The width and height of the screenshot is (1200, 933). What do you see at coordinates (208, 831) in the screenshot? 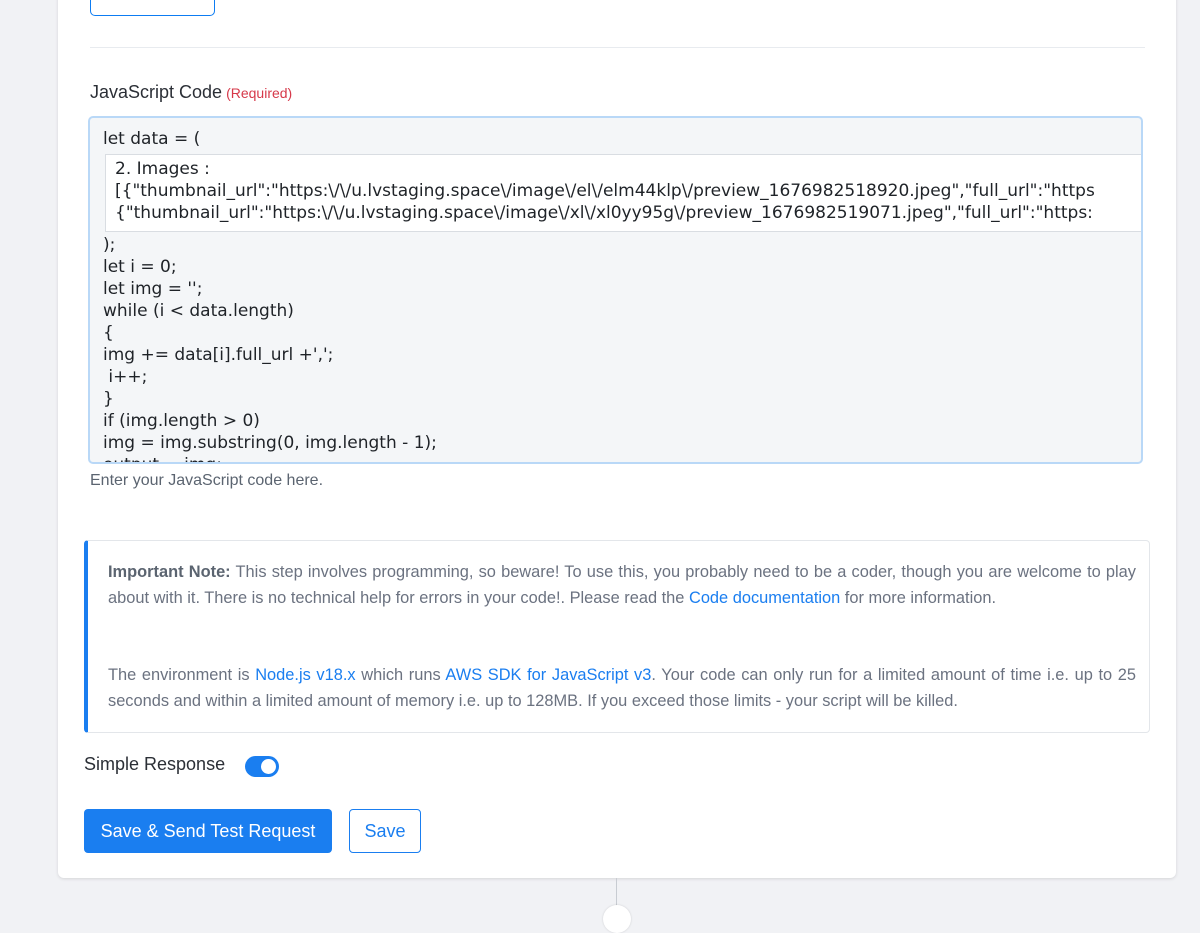
I see `save-and-send-test-request-button: Save & Send Test Request` at bounding box center [208, 831].